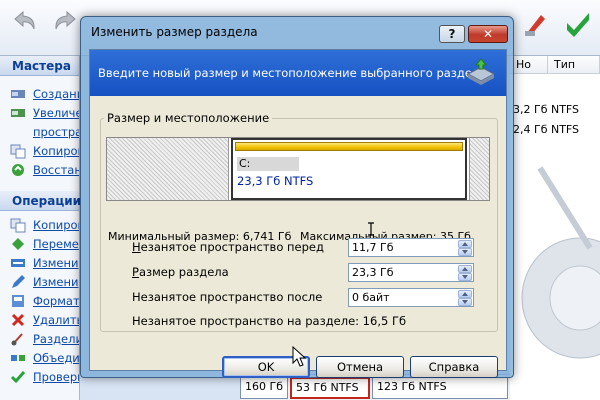 The width and height of the screenshot is (600, 400). I want to click on sidebar-item-op-split: Раздели, so click(39, 338).